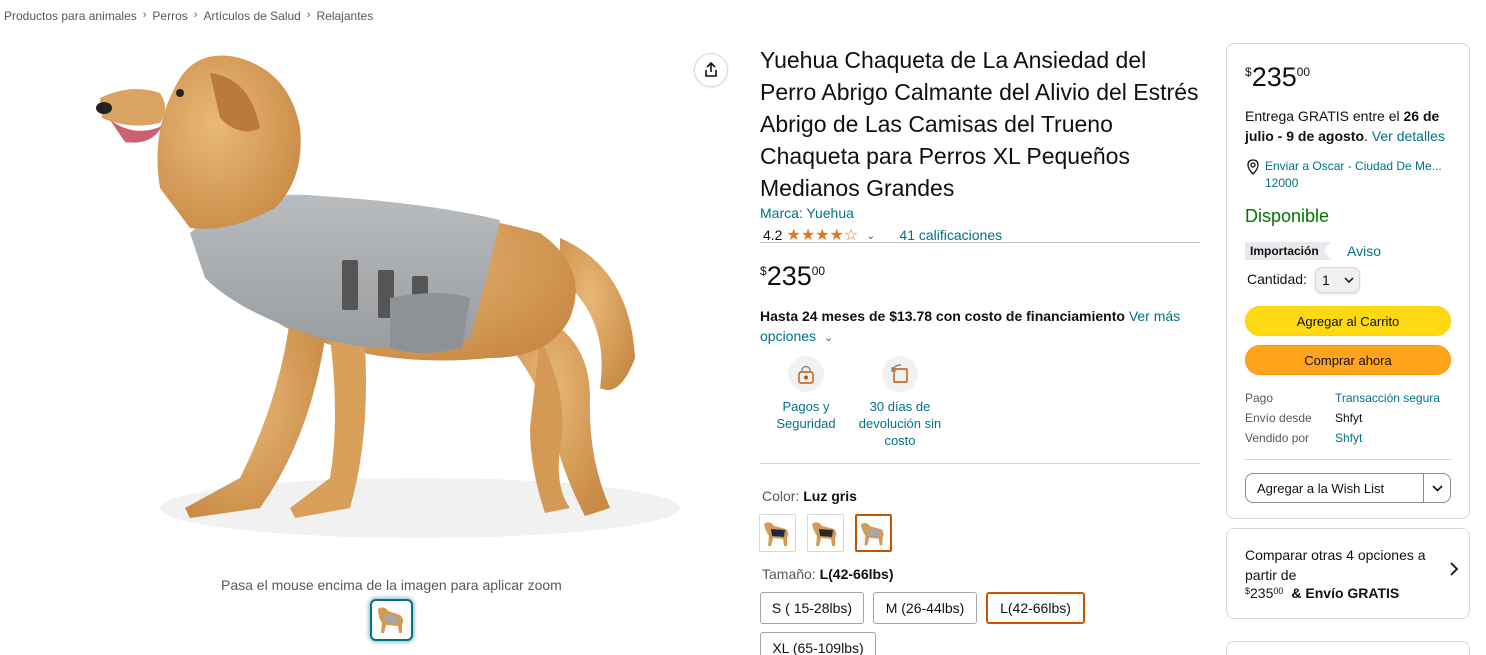 This screenshot has height=655, width=1486. I want to click on size-option-l: L(42-66lbs), so click(1035, 608).